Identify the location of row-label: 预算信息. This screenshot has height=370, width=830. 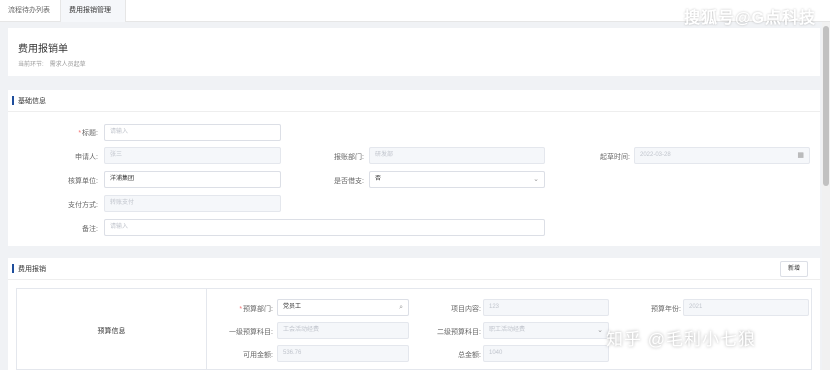
(111, 331).